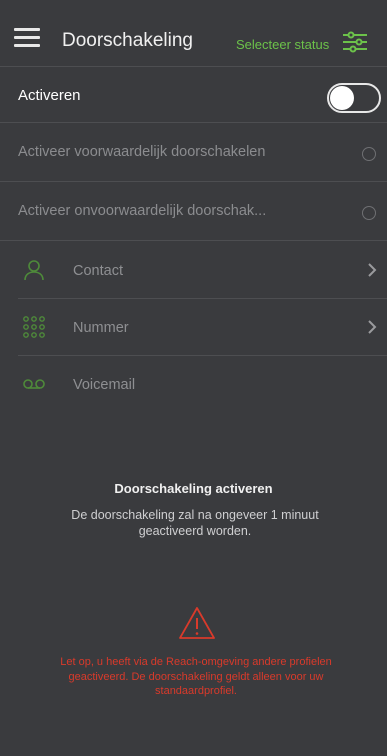 This screenshot has width=387, height=756. Describe the element at coordinates (197, 623) in the screenshot. I see `warning-icon` at that location.